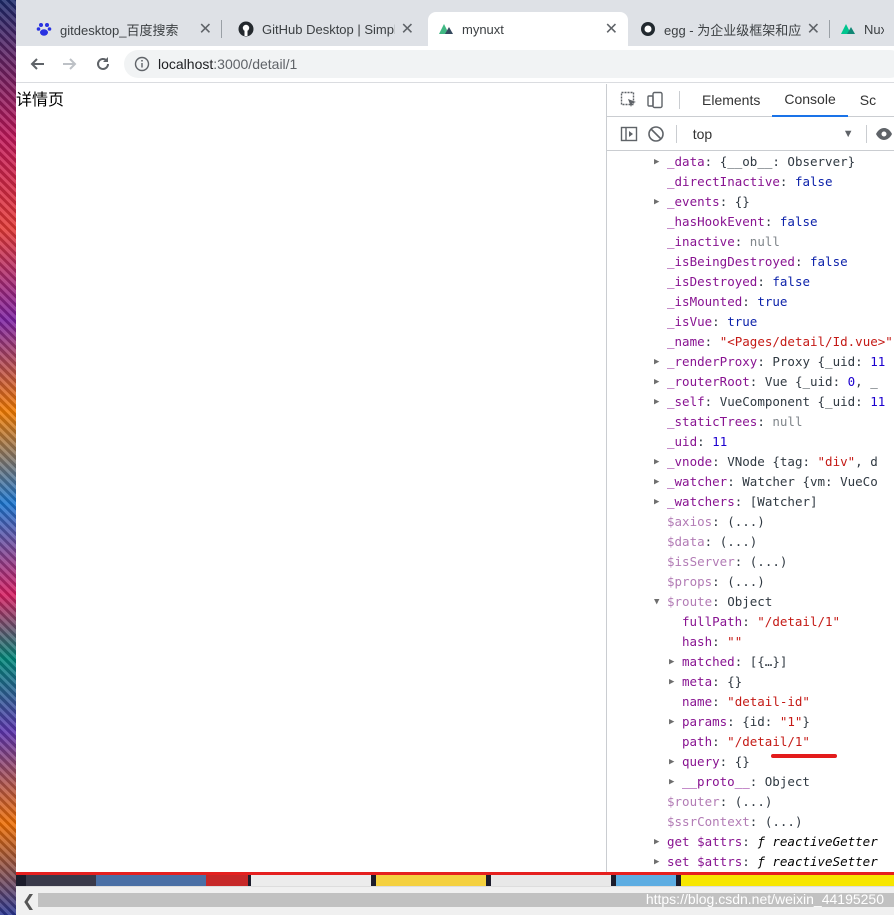 The image size is (894, 915). Describe the element at coordinates (655, 100) in the screenshot. I see `device-toolbar-icon` at that location.